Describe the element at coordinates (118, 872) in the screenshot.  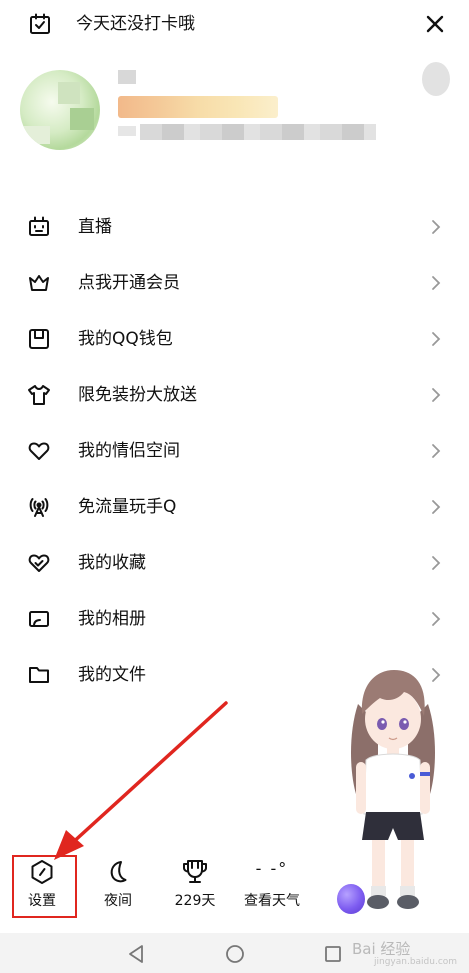
I see `moon-icon` at that location.